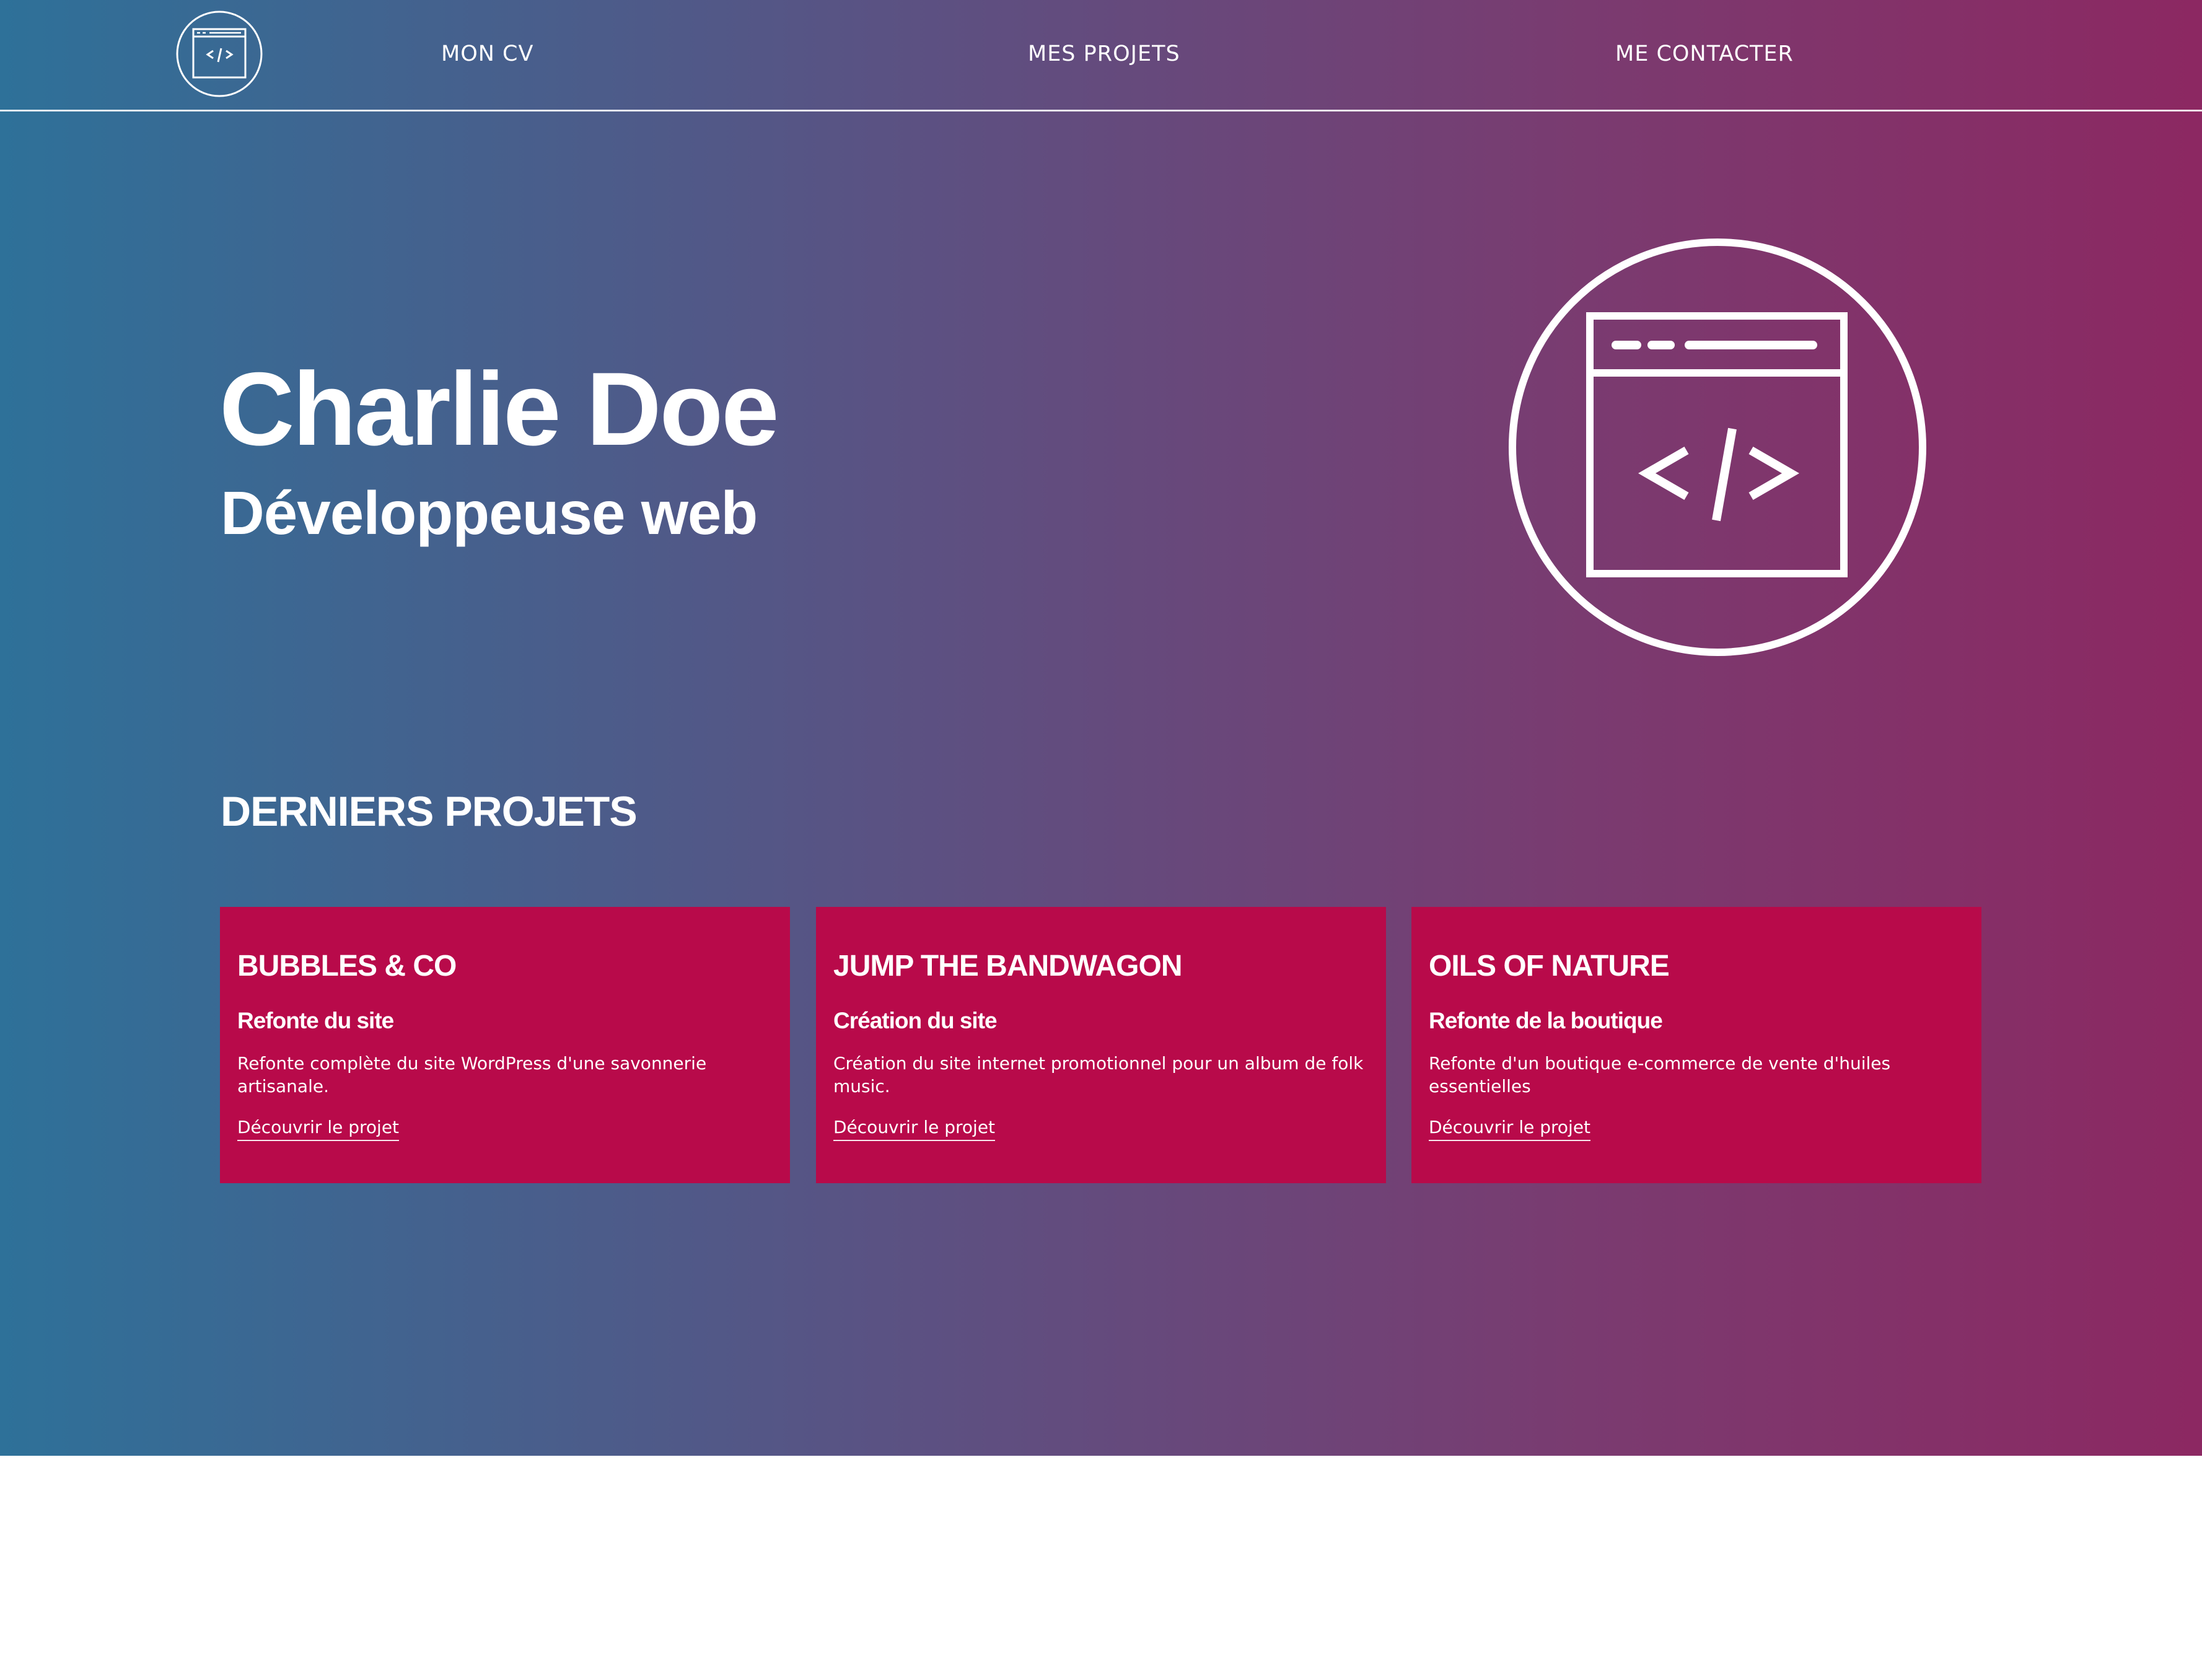 This screenshot has height=1680, width=2202. What do you see at coordinates (1704, 53) in the screenshot?
I see `nav-link-me-contacter: ME CONTACTER` at bounding box center [1704, 53].